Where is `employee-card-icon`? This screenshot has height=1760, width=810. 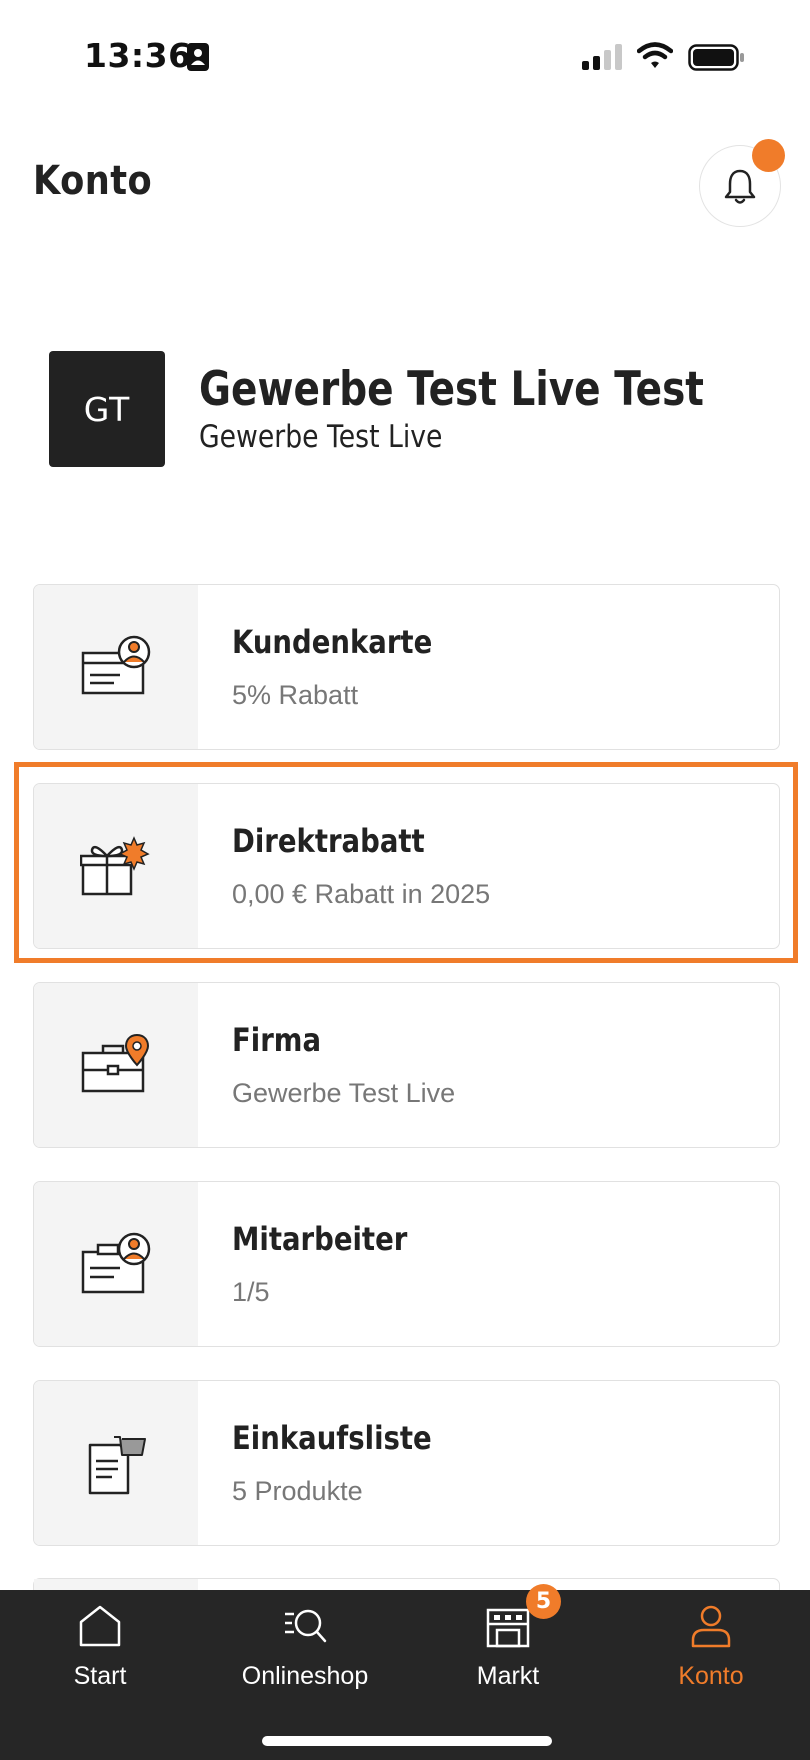 employee-card-icon is located at coordinates (116, 1263).